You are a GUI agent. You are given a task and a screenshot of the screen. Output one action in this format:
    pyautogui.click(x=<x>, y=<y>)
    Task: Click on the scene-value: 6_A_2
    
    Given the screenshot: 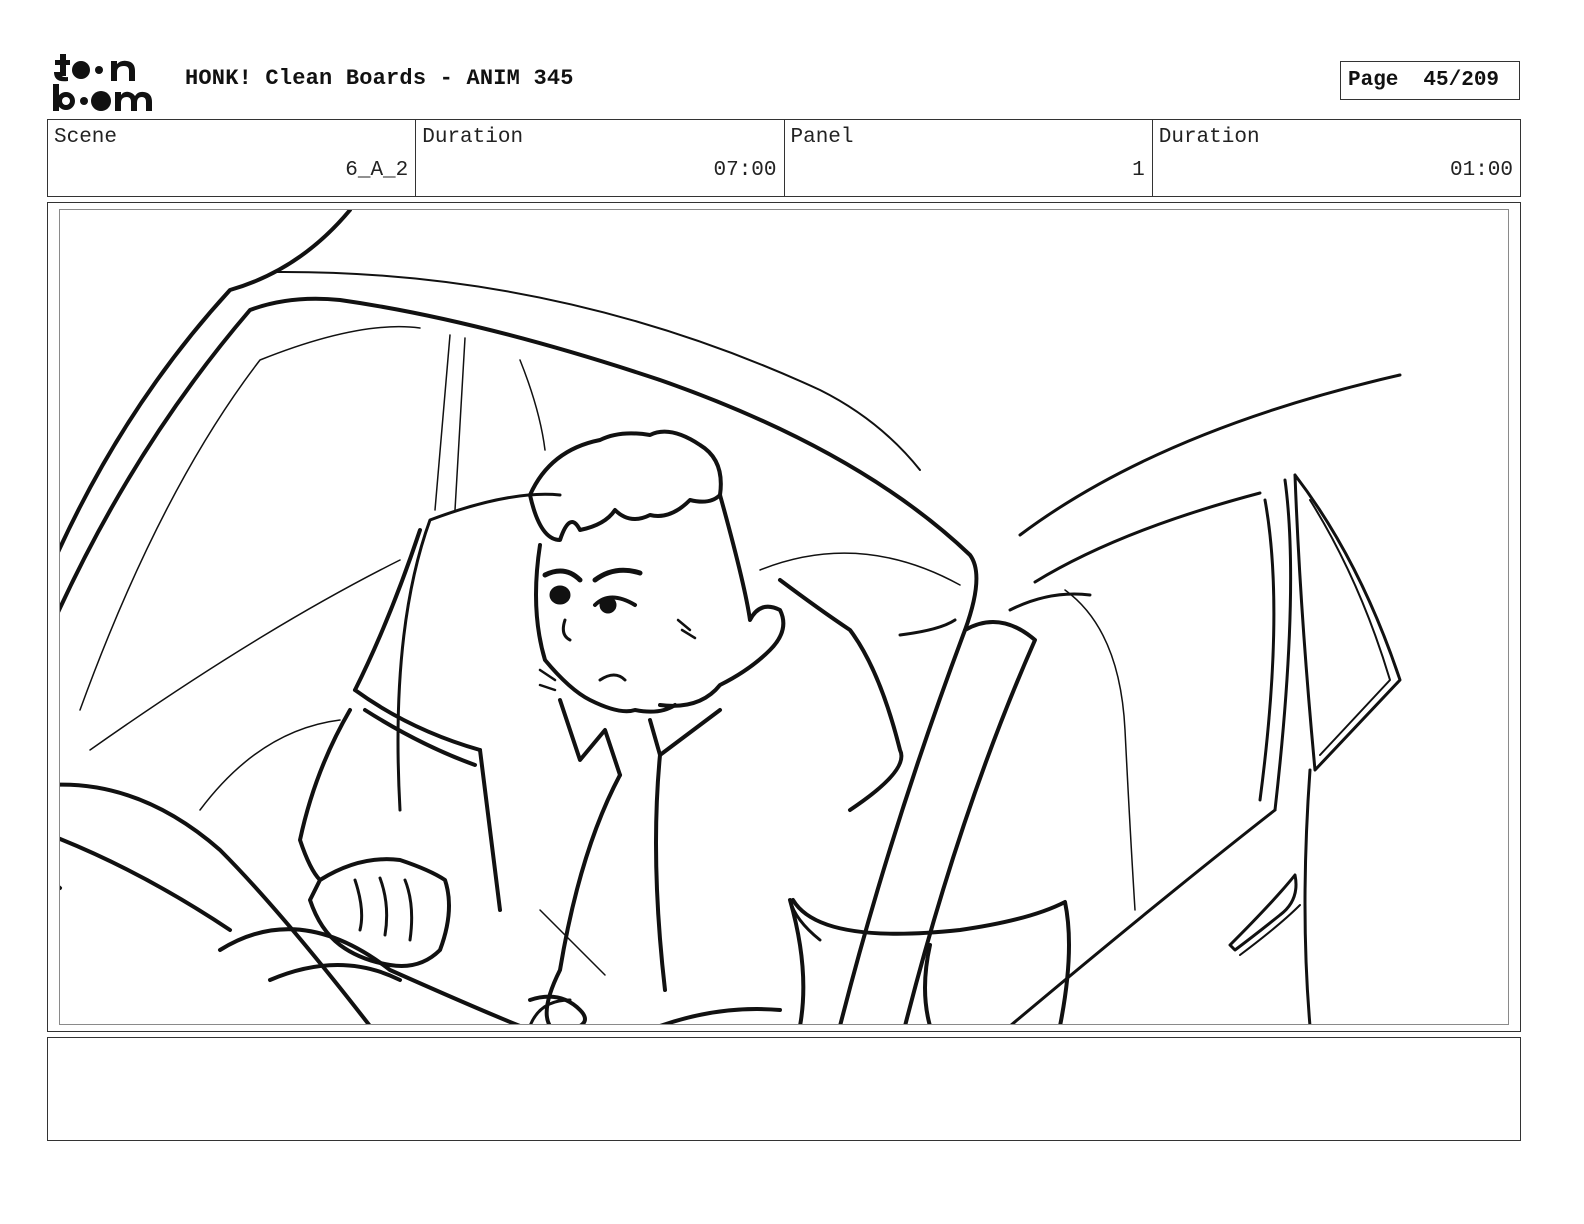 What is the action you would take?
    pyautogui.click(x=377, y=170)
    